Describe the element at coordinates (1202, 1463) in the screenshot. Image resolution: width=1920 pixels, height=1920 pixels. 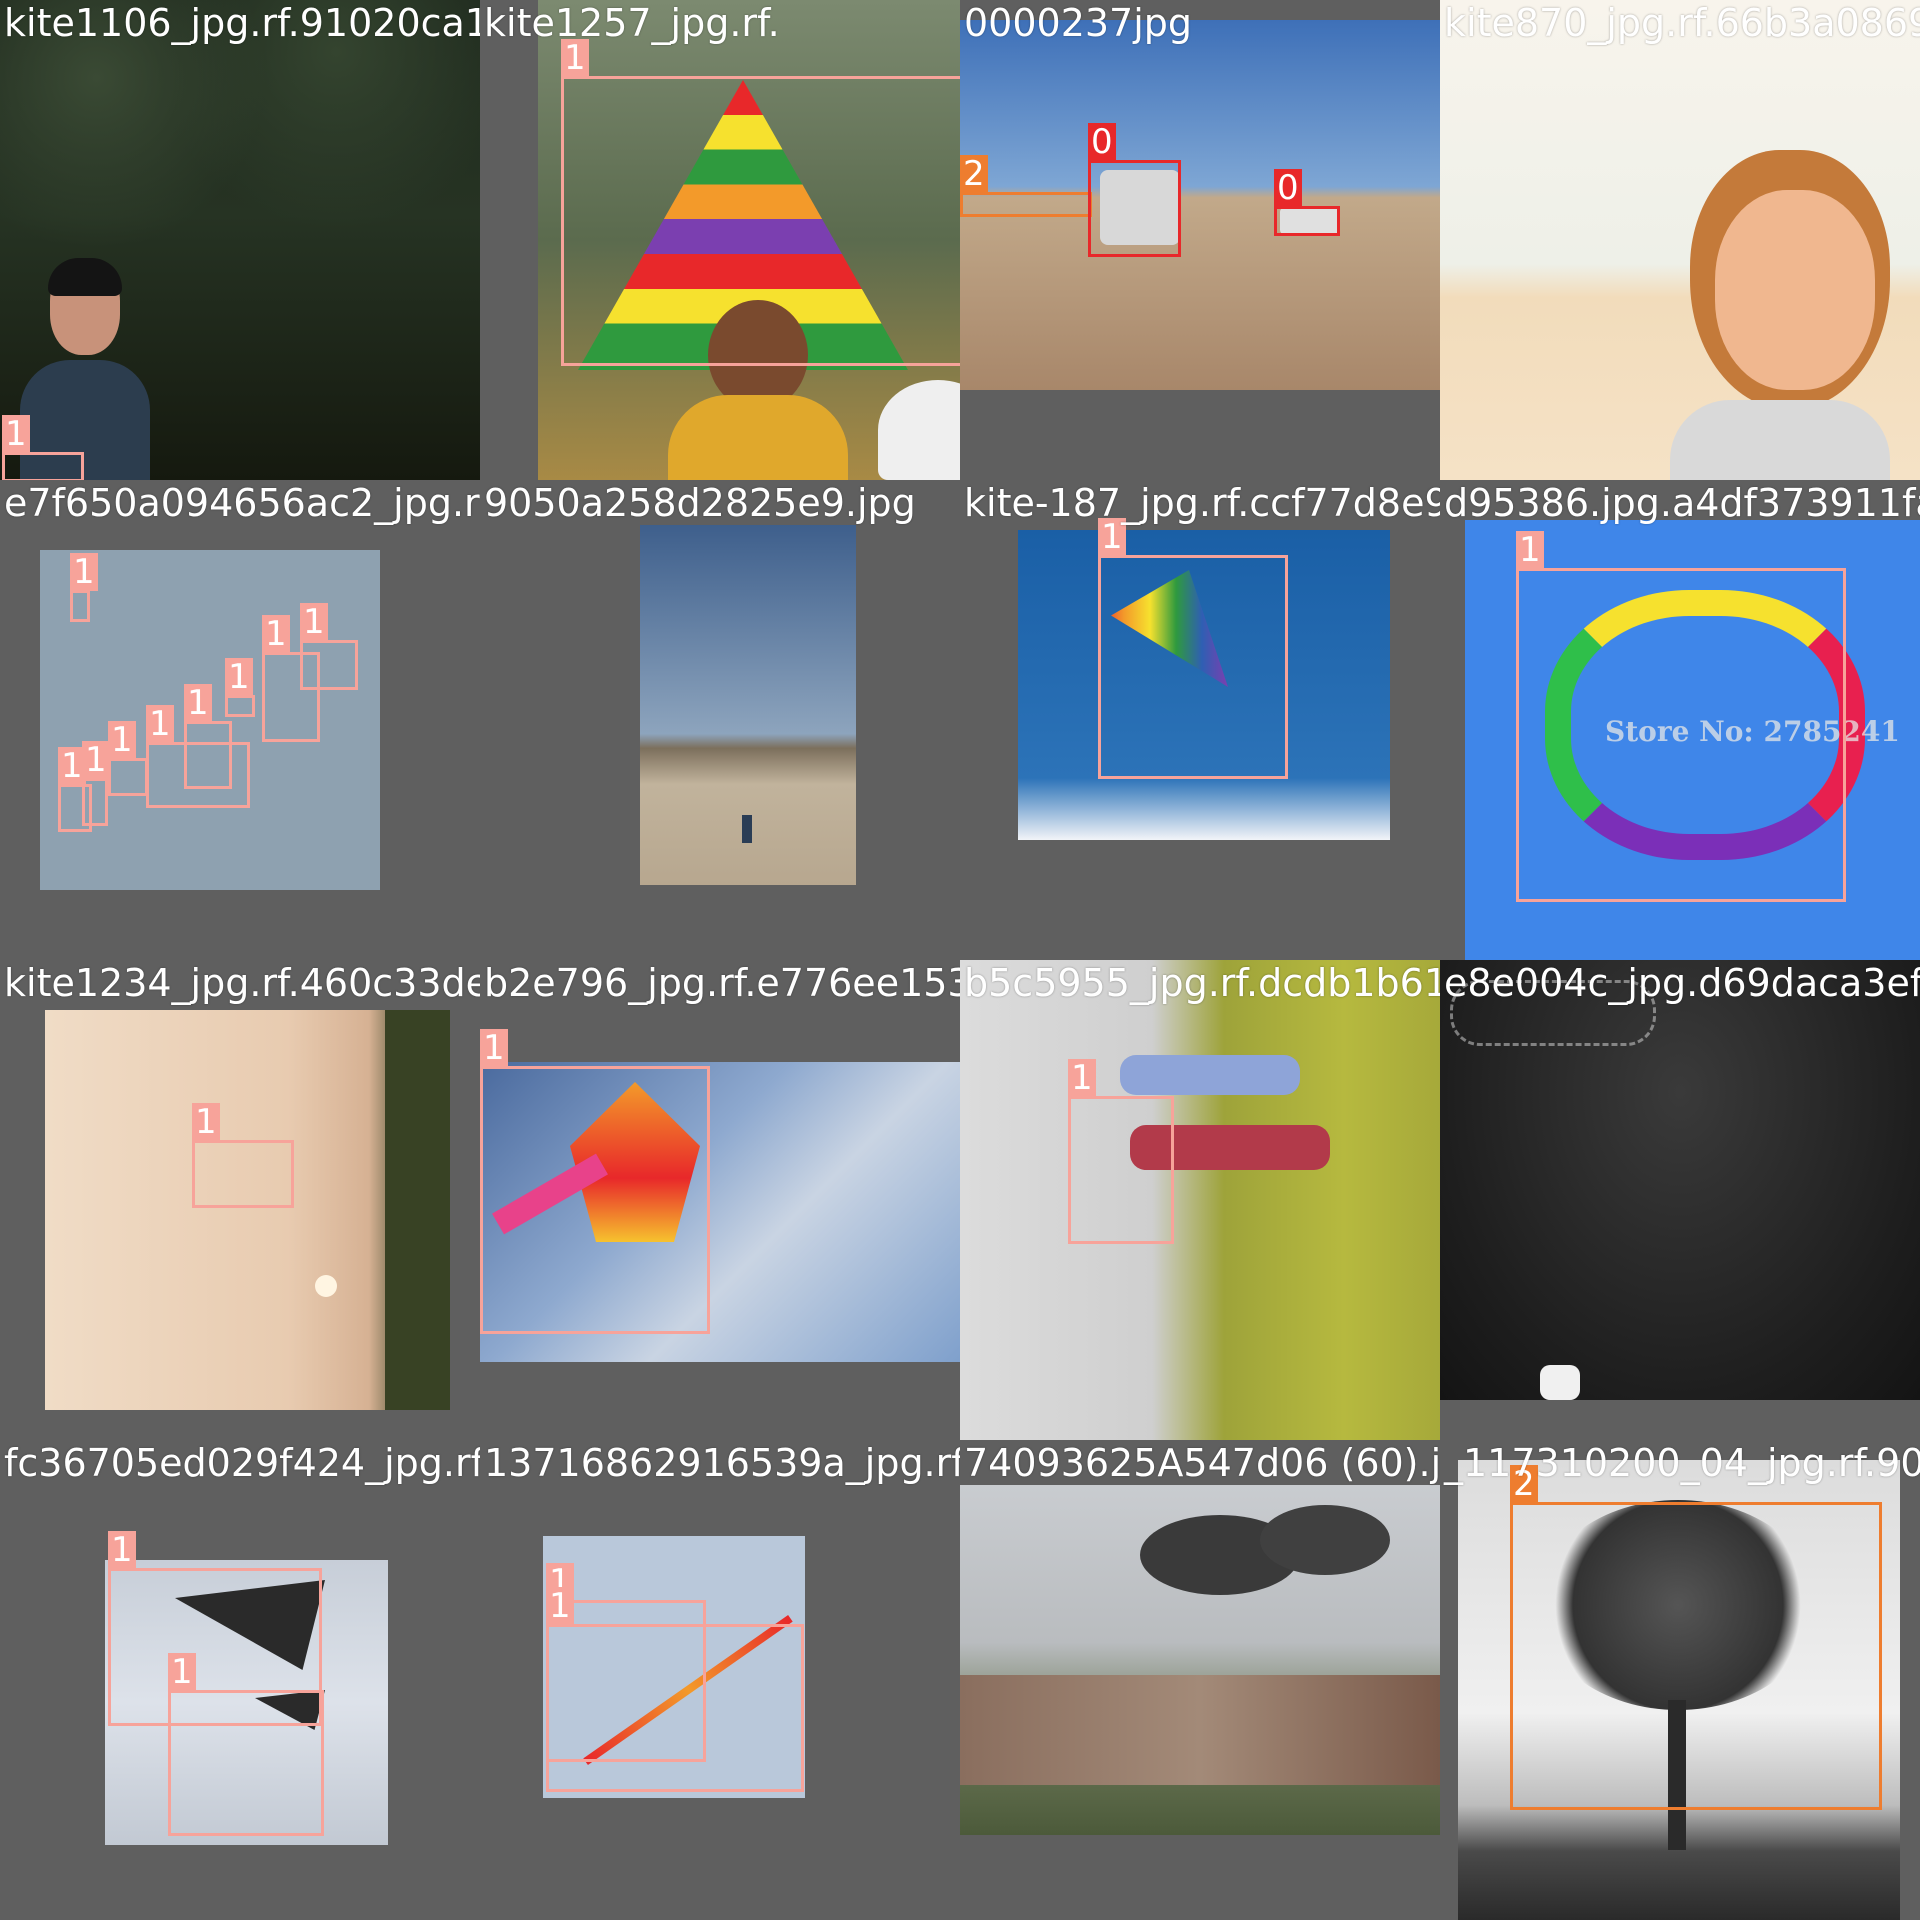
I see `tile-filename: 74093625A547d06 (60).jpg` at that location.